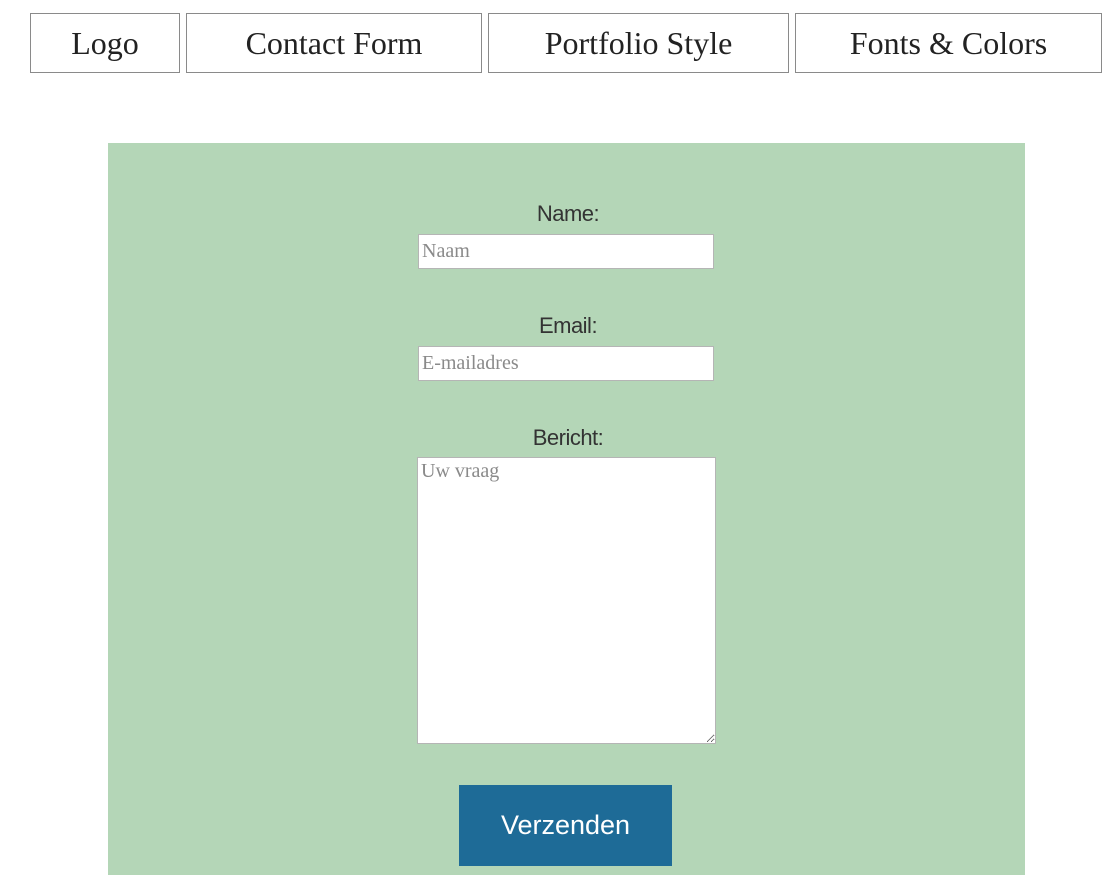 This screenshot has width=1113, height=875. What do you see at coordinates (566, 600) in the screenshot?
I see `message-textarea` at bounding box center [566, 600].